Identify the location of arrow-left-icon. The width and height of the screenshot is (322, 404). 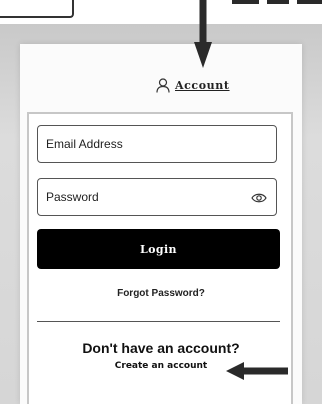
(257, 371).